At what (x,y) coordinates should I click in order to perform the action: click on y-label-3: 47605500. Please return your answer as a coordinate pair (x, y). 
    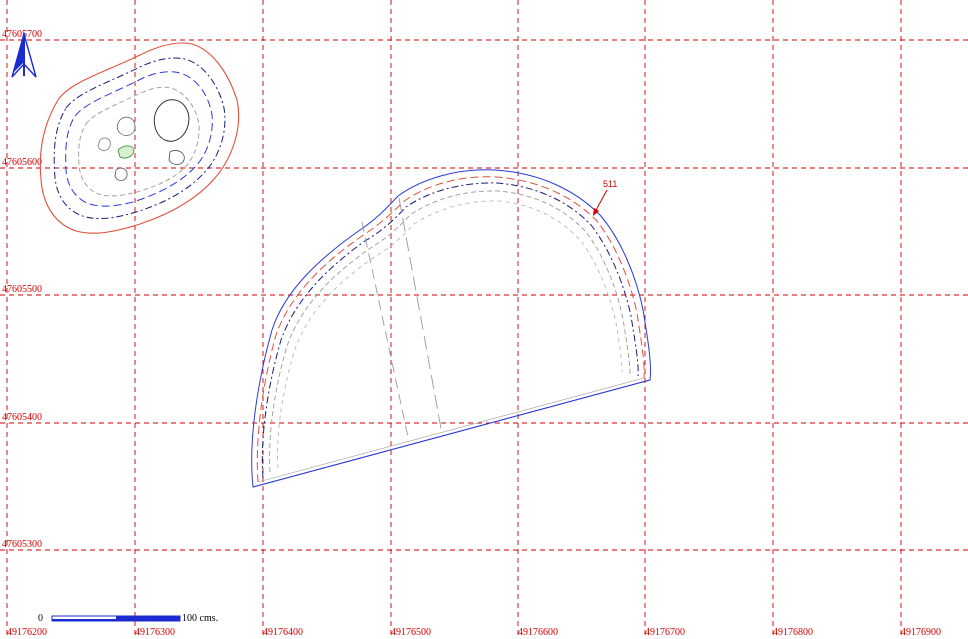
    Looking at the image, I should click on (22, 289).